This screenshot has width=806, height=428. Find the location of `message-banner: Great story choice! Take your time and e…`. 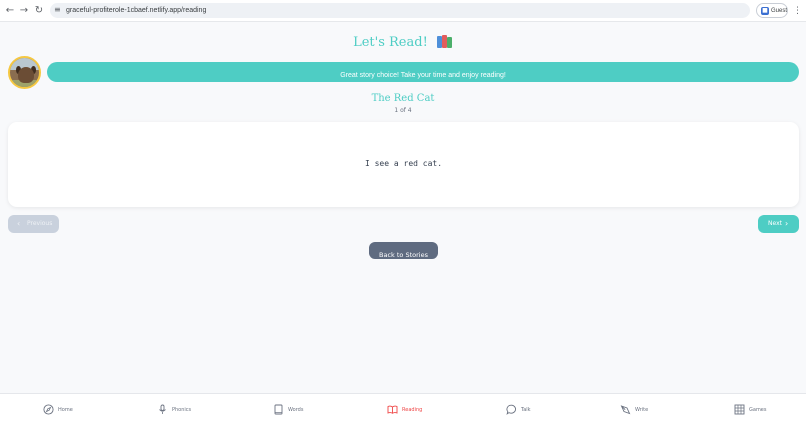

message-banner: Great story choice! Take your time and e… is located at coordinates (423, 72).